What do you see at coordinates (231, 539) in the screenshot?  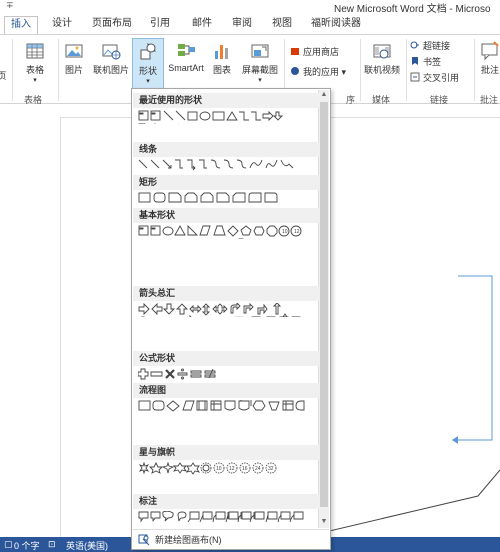 I see `new-drawing-canvas-button: 新建绘图画布(N)` at bounding box center [231, 539].